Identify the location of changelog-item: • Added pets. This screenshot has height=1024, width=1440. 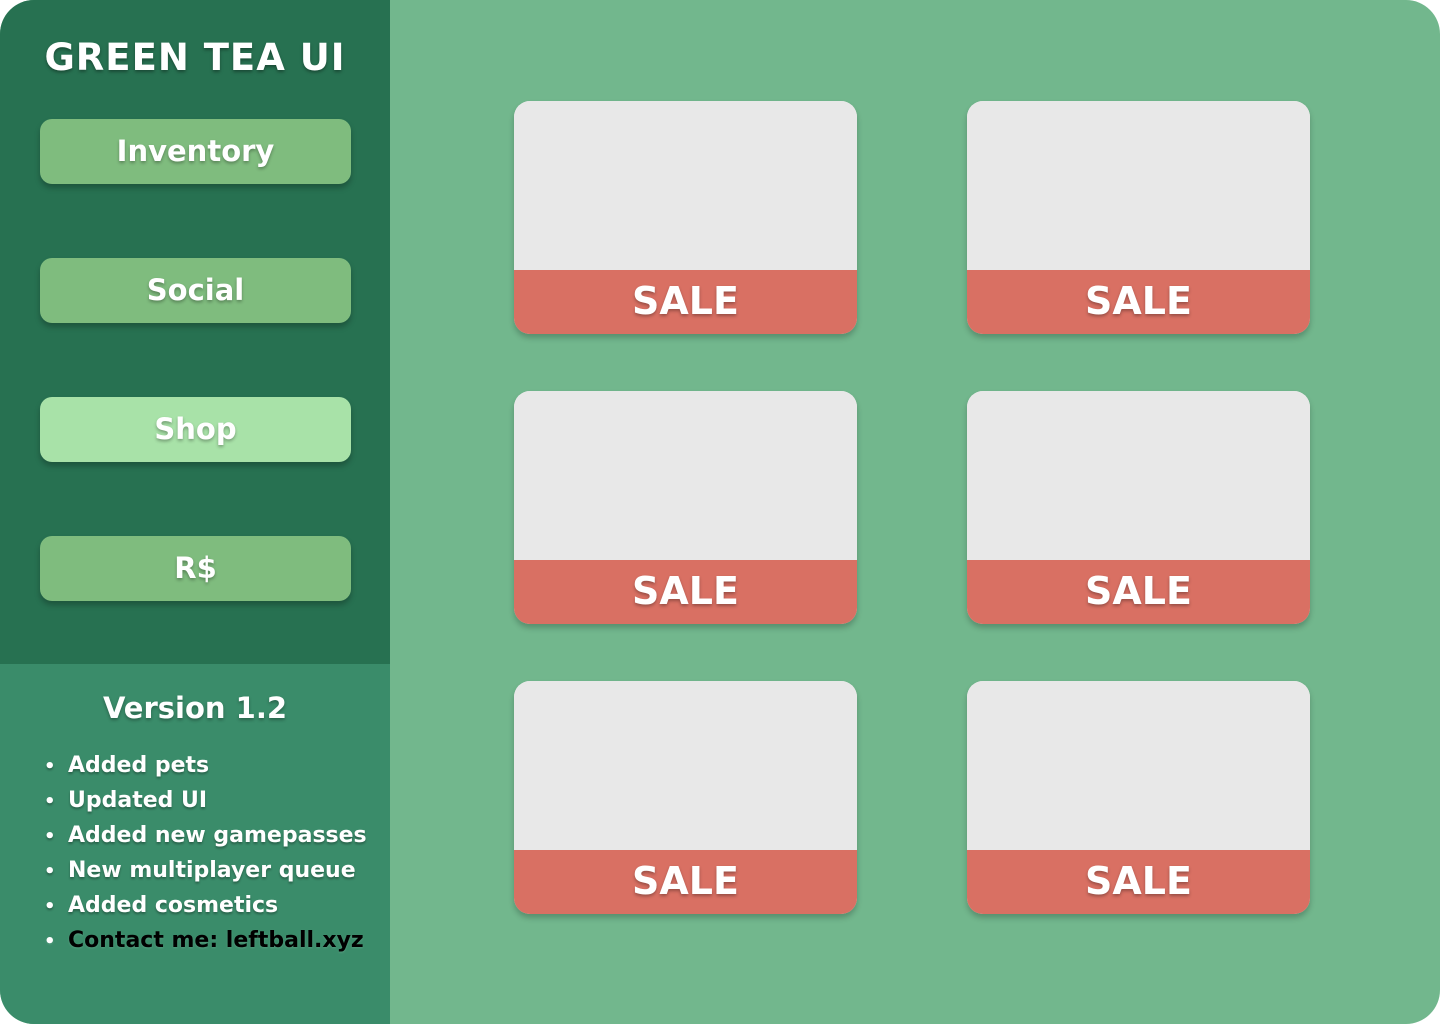
(205, 765).